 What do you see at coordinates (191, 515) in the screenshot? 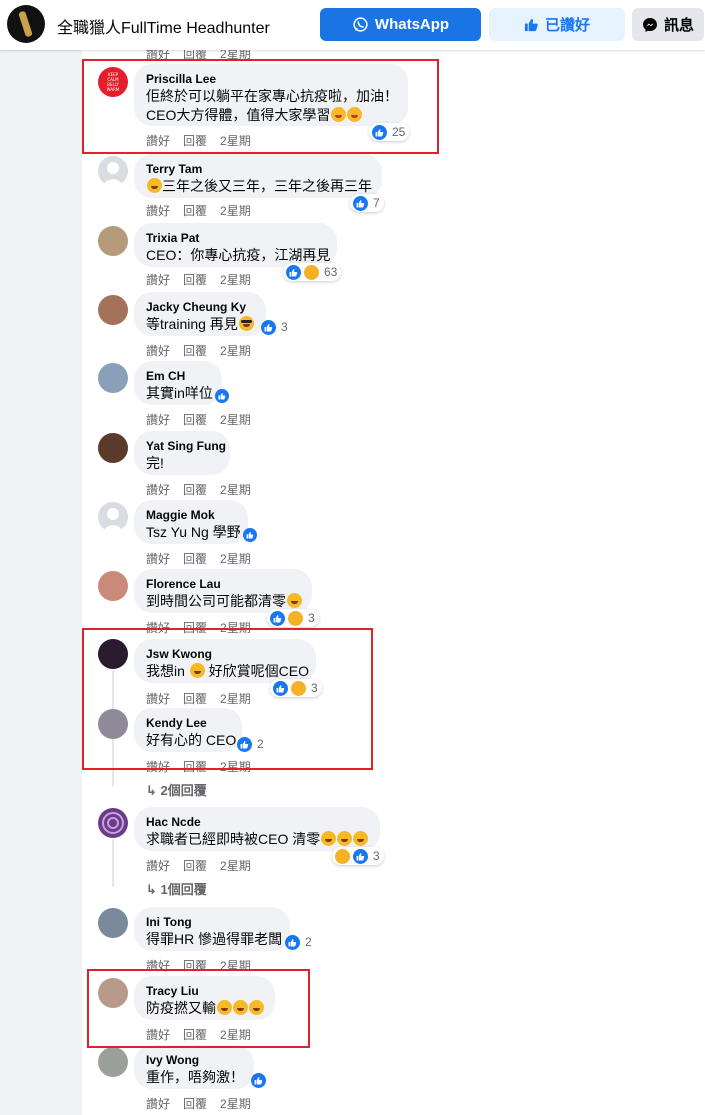
I see `commenter-name: Maggie Mok` at bounding box center [191, 515].